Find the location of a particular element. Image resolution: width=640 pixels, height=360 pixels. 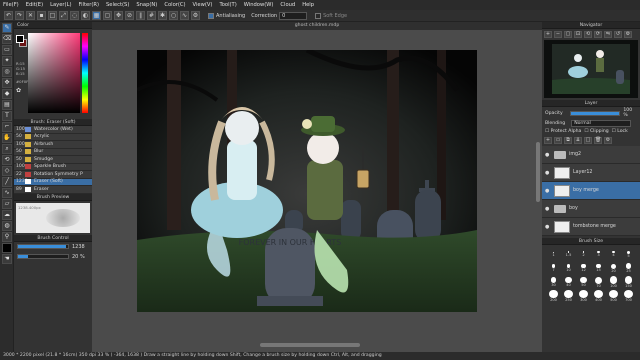

menu-item: Help is located at coordinates (308, 5).